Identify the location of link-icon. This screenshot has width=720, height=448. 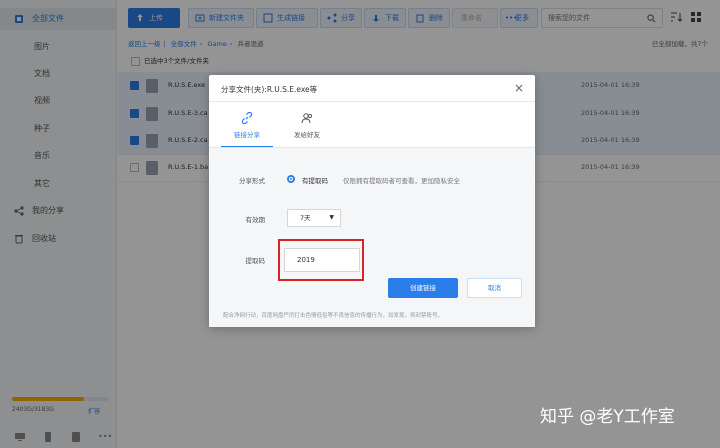
(247, 118).